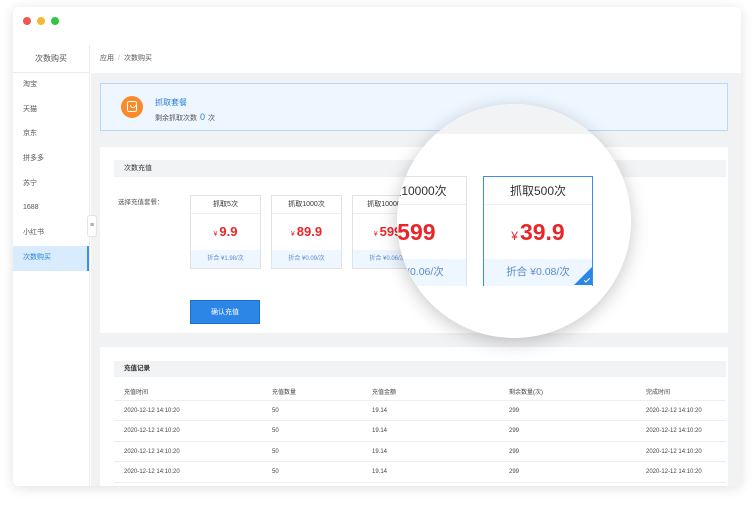 This screenshot has height=506, width=754. Describe the element at coordinates (51, 85) in the screenshot. I see `sidebar-item-taobao: 淘宝` at that location.